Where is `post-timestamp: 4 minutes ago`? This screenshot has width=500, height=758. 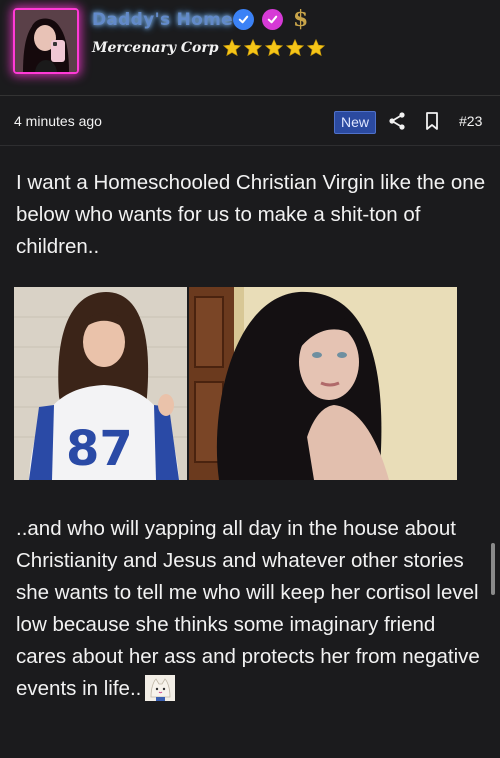 post-timestamp: 4 minutes ago is located at coordinates (58, 121).